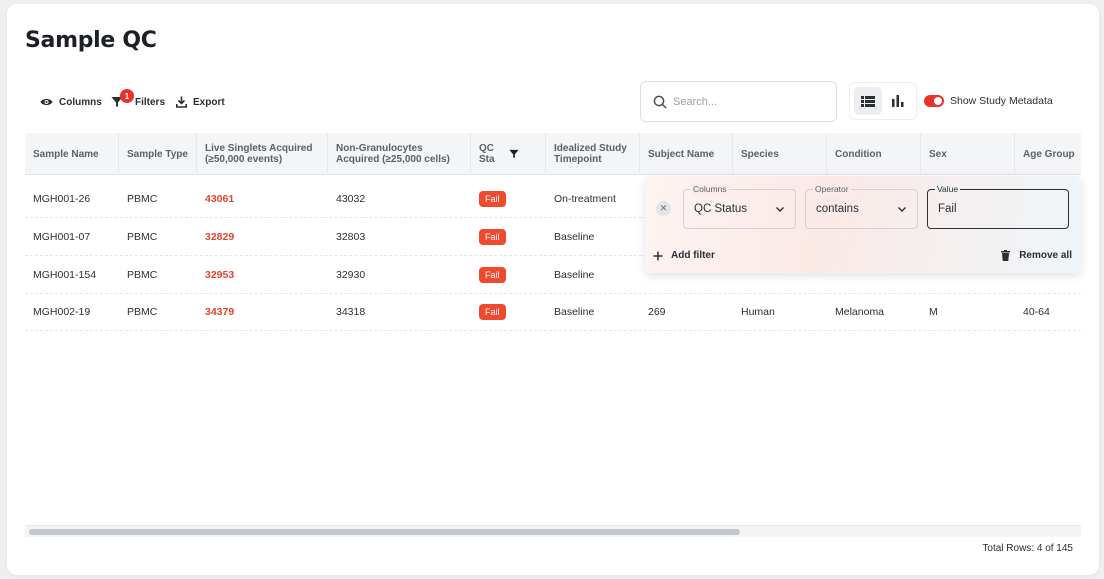 The image size is (1104, 579). Describe the element at coordinates (1027, 548) in the screenshot. I see `total-rows-text: Total Rows: 4 of 145` at that location.